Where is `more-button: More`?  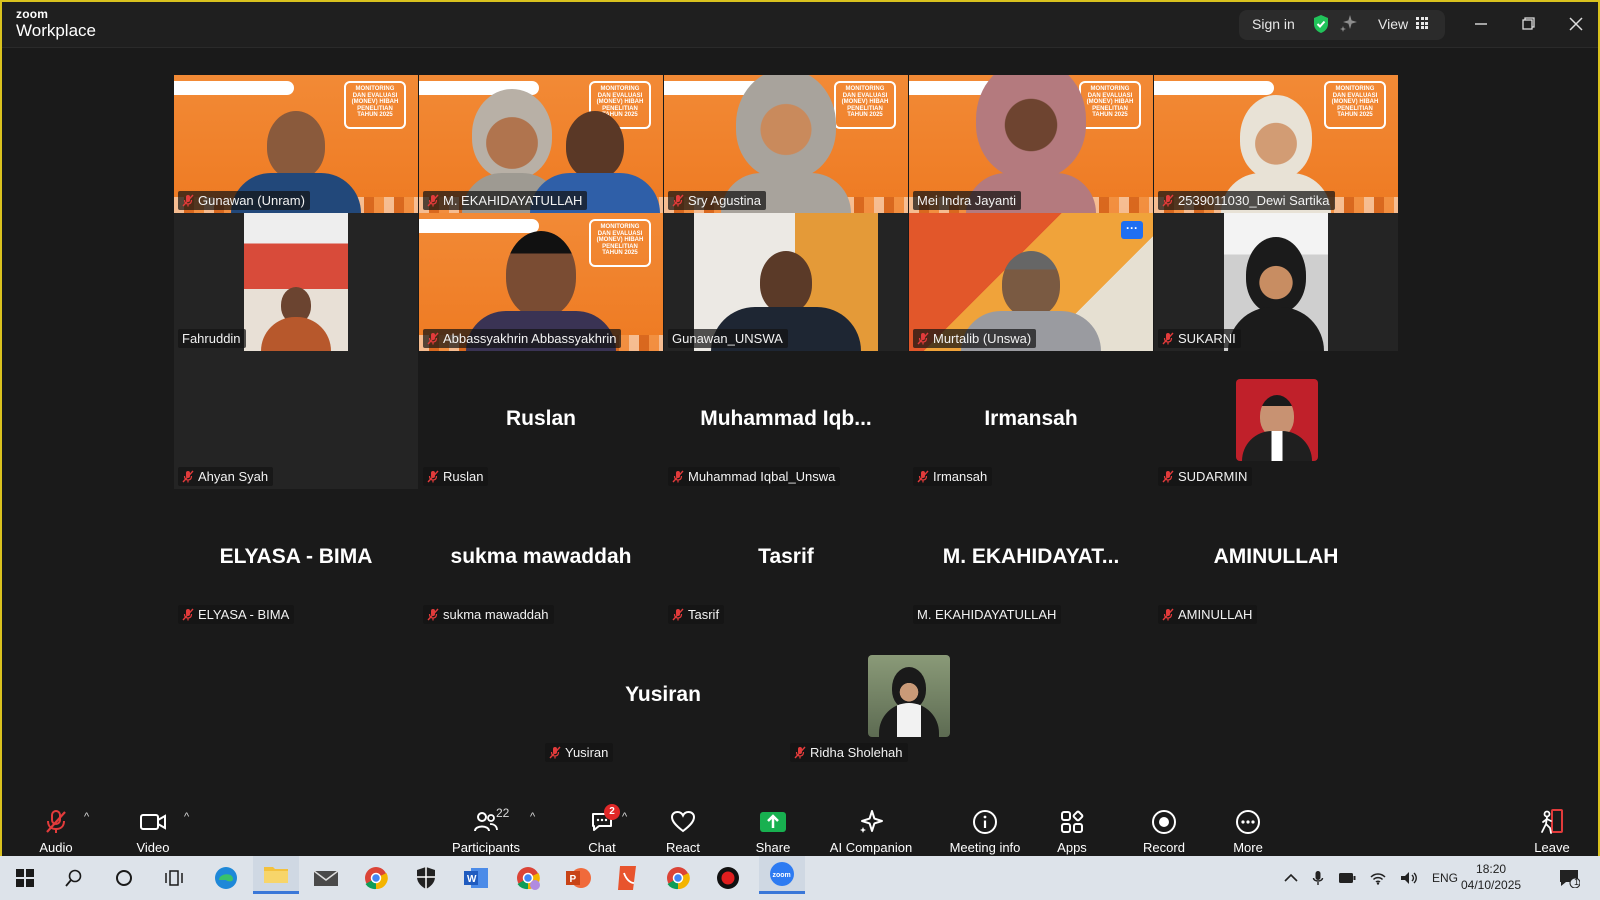 more-button: More is located at coordinates (1248, 828).